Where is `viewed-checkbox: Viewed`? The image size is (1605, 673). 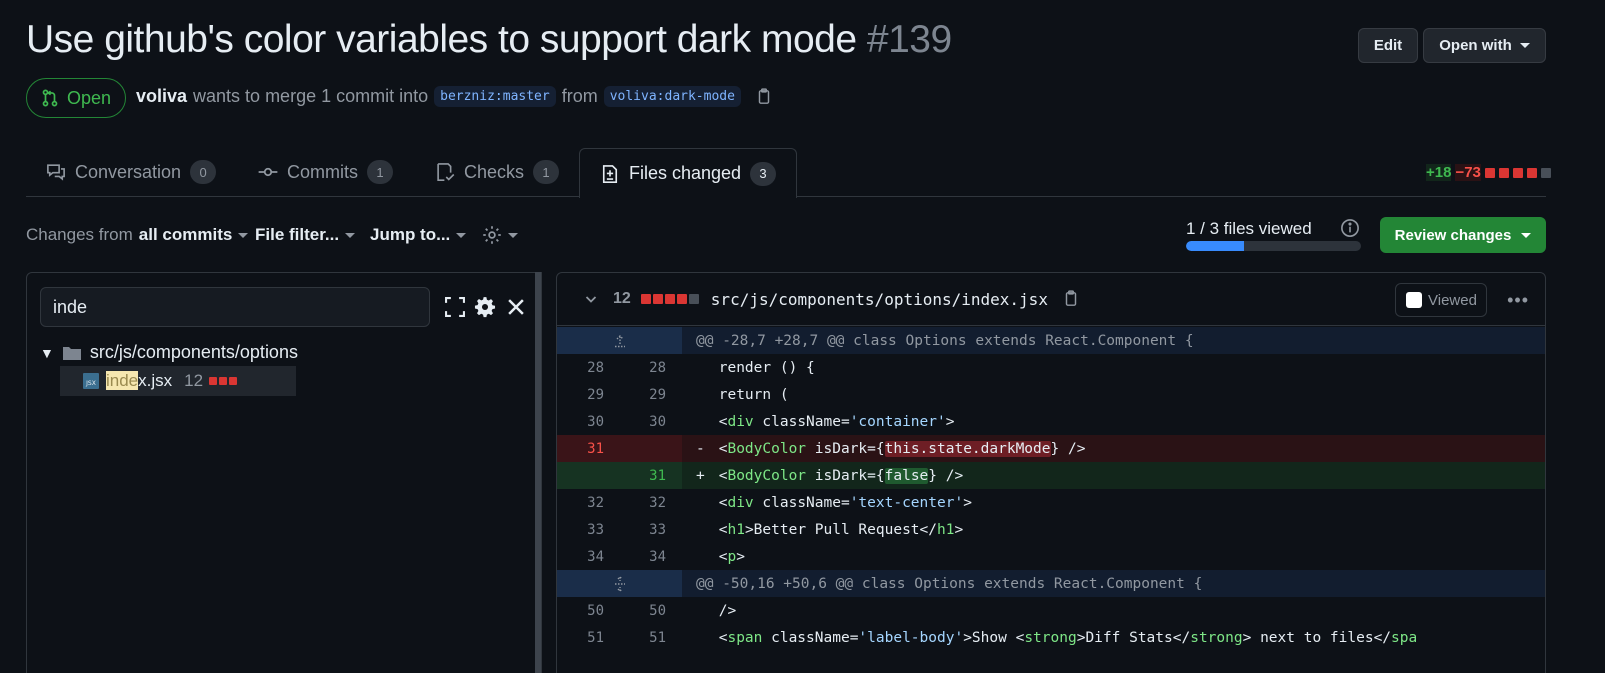
viewed-checkbox: Viewed is located at coordinates (1441, 300).